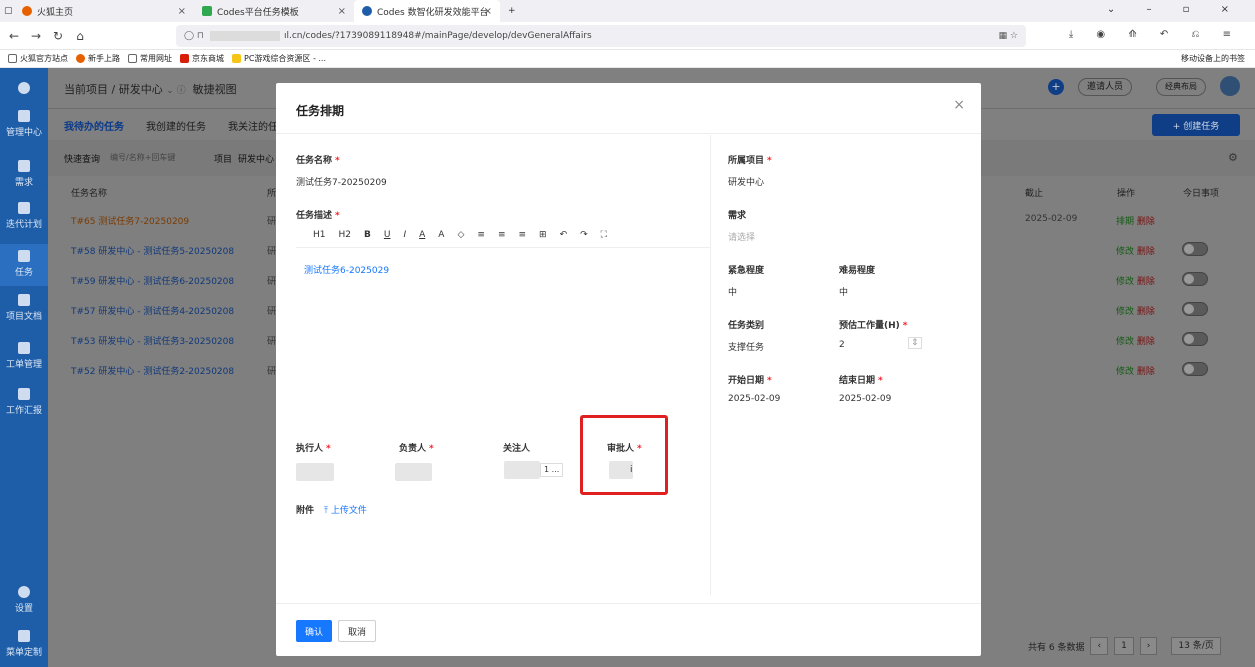 This screenshot has height=667, width=1255. Describe the element at coordinates (80, 36) in the screenshot. I see `home-icon: ⌂` at that location.